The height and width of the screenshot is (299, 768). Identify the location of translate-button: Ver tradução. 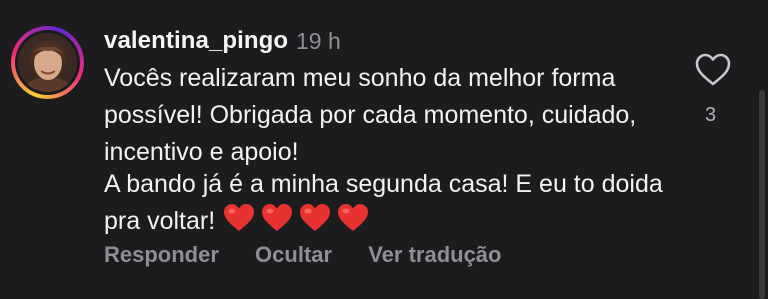
(434, 254).